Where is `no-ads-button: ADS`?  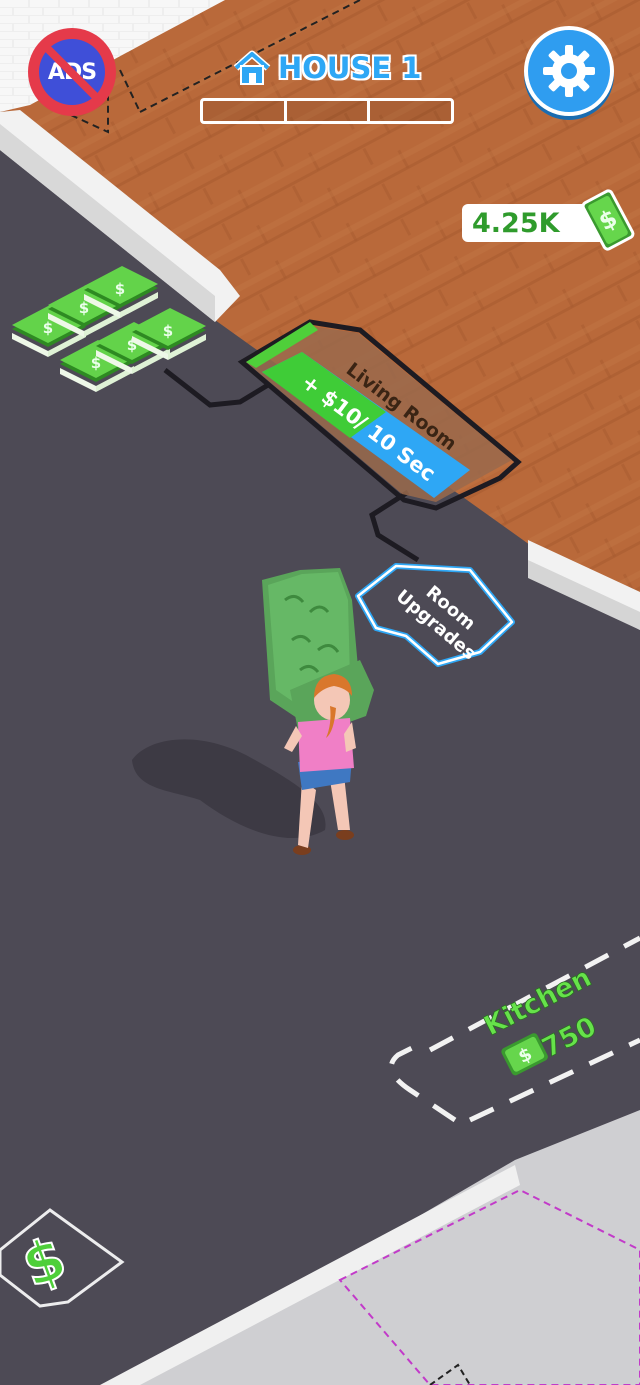
no-ads-button: ADS is located at coordinates (72, 72).